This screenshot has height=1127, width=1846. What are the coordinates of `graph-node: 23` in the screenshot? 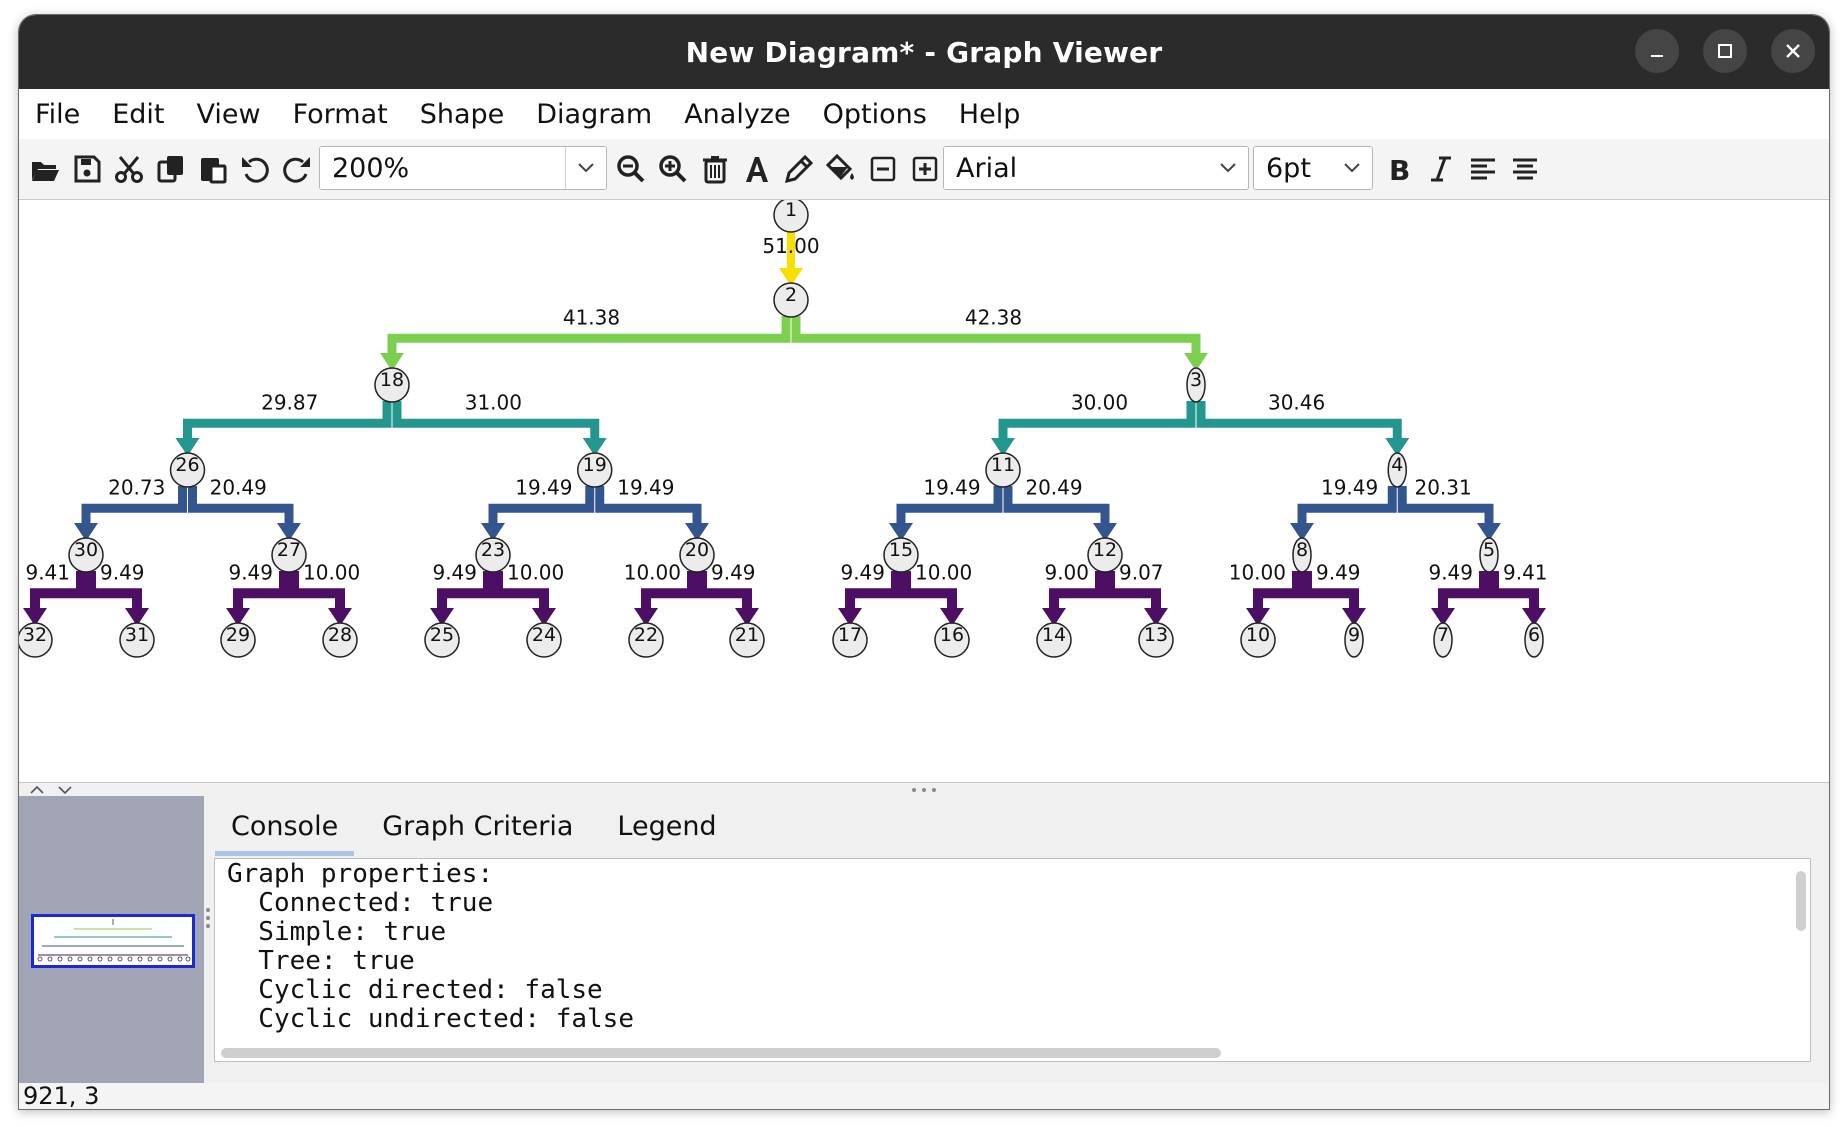 It's located at (493, 555).